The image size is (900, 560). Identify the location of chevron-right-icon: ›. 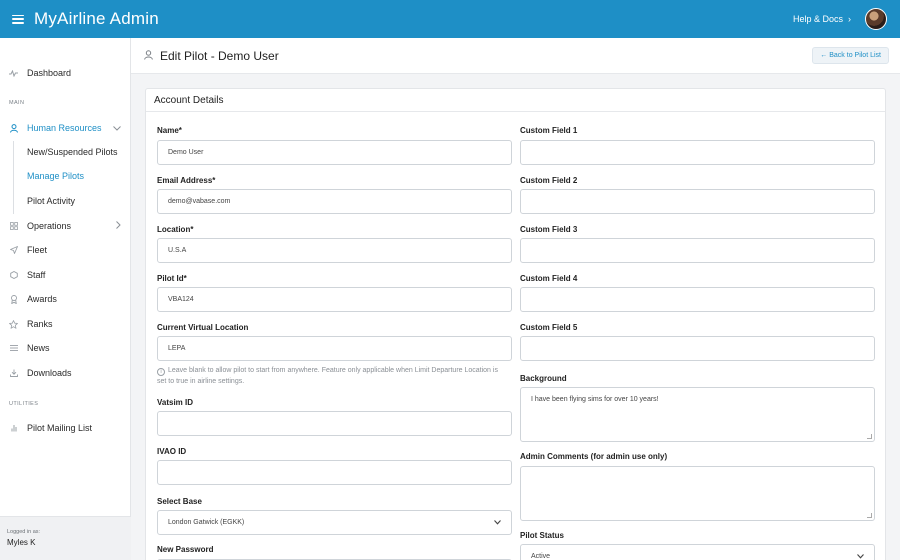
(849, 19).